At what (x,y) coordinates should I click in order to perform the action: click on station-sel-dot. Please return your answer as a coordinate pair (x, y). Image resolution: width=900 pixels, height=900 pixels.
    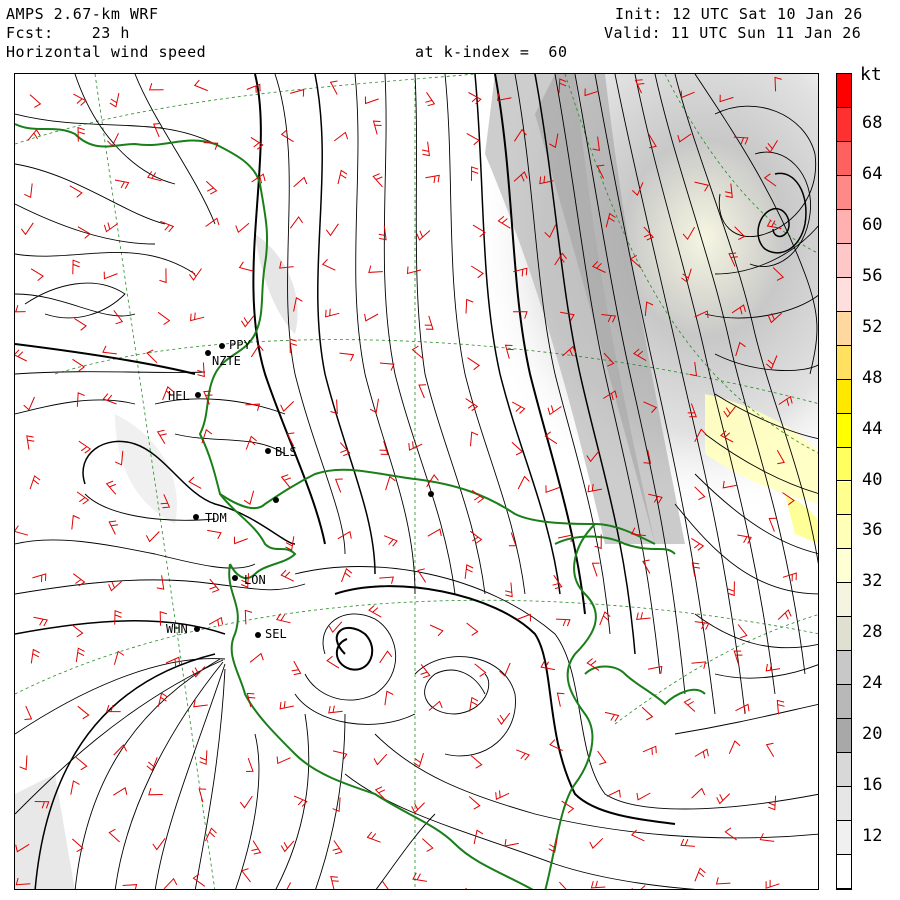
    Looking at the image, I should click on (258, 635).